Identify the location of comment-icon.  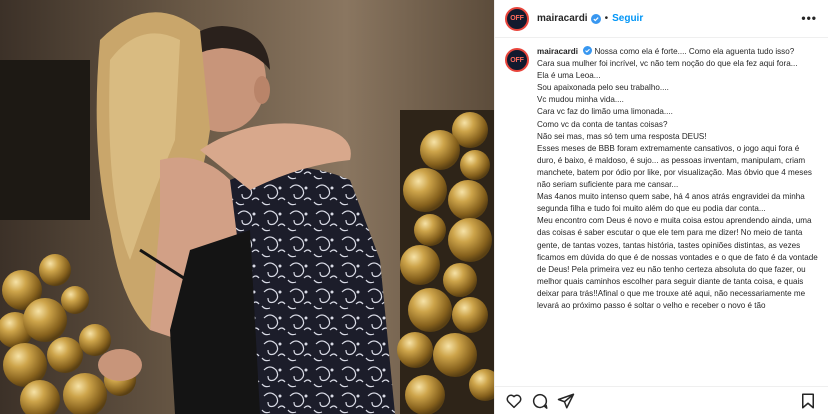
(540, 401).